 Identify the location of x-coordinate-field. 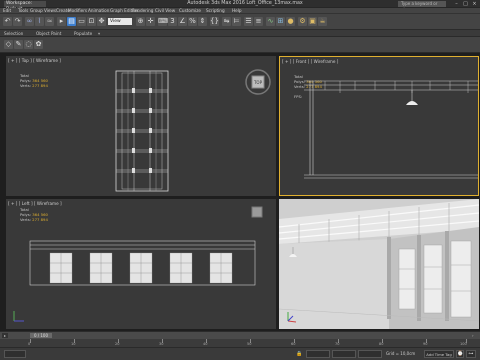
(318, 354).